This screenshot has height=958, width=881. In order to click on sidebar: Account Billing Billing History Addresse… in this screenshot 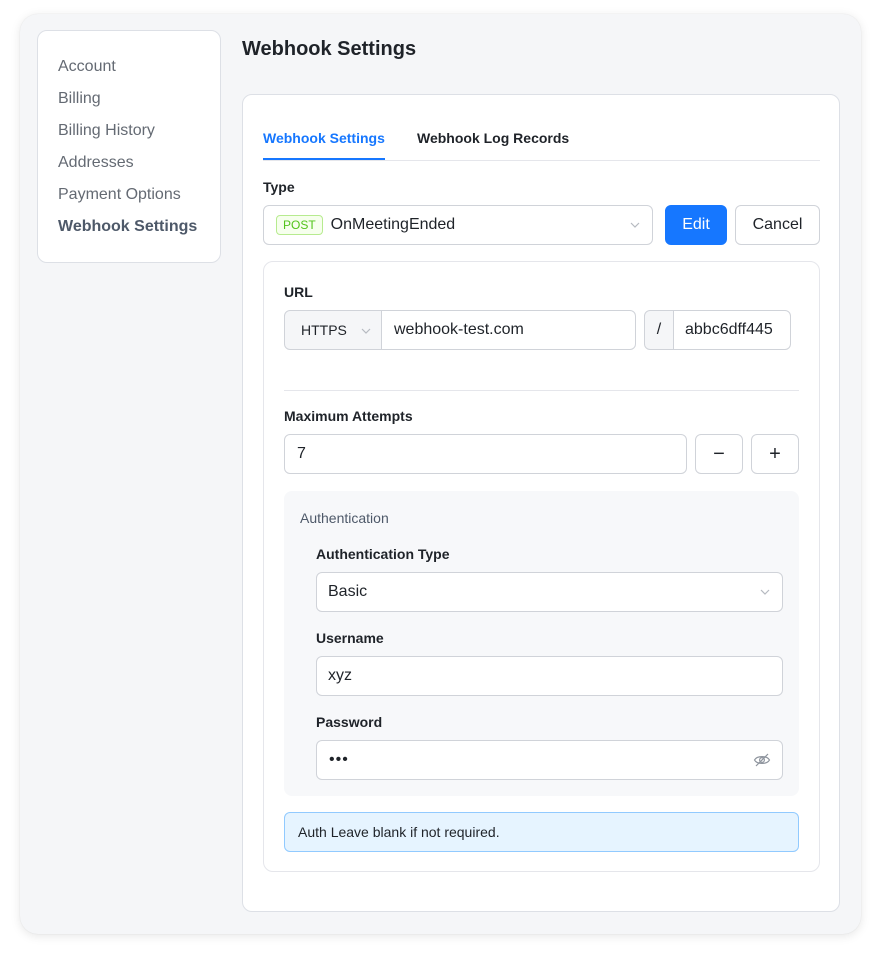, I will do `click(129, 146)`.